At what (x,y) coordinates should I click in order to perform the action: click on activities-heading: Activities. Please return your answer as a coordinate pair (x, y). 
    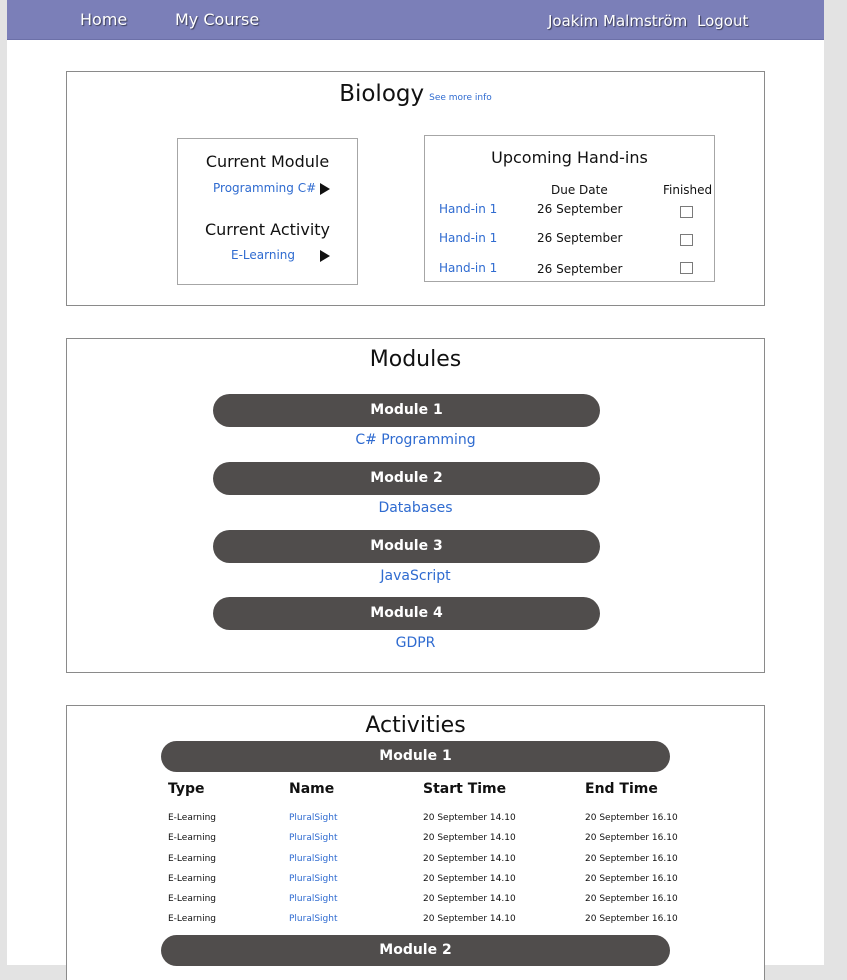
    Looking at the image, I should click on (415, 725).